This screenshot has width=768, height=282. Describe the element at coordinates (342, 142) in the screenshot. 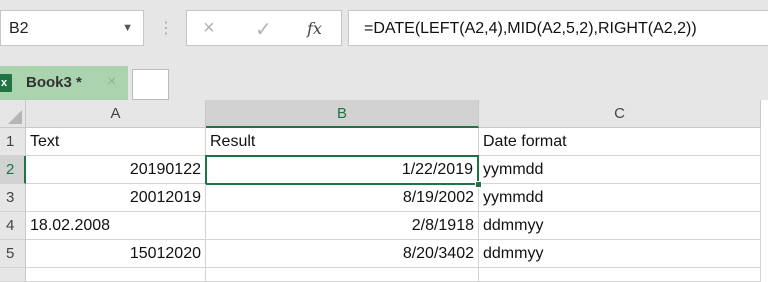

I see `cell-b1: Result` at that location.